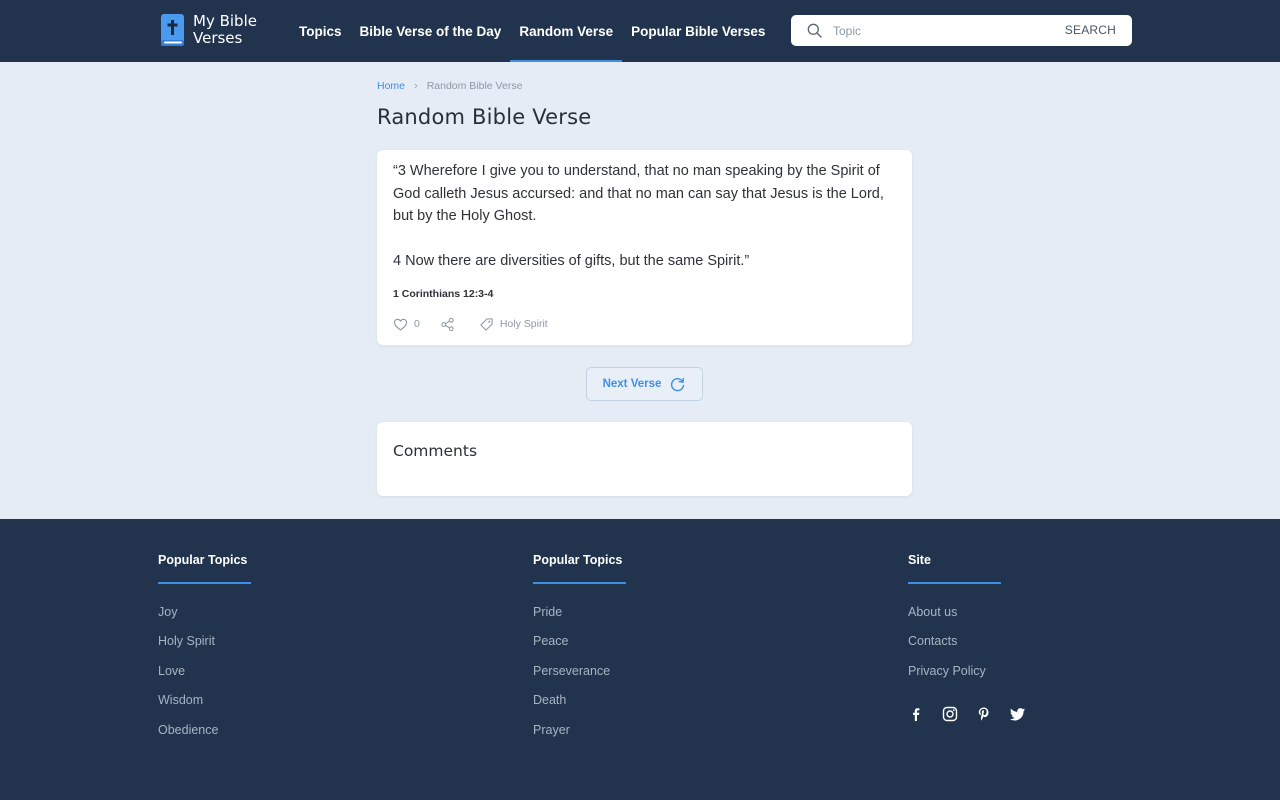  Describe the element at coordinates (204, 707) in the screenshot. I see `footer-link: Wisdom` at that location.